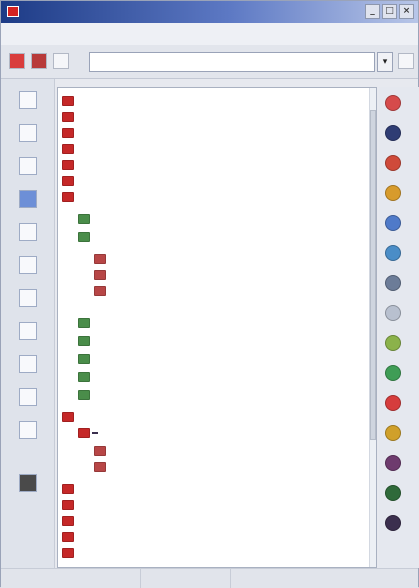 Image resolution: width=419 pixels, height=588 pixels. I want to click on path-dropdown-button: ▾, so click(385, 62).